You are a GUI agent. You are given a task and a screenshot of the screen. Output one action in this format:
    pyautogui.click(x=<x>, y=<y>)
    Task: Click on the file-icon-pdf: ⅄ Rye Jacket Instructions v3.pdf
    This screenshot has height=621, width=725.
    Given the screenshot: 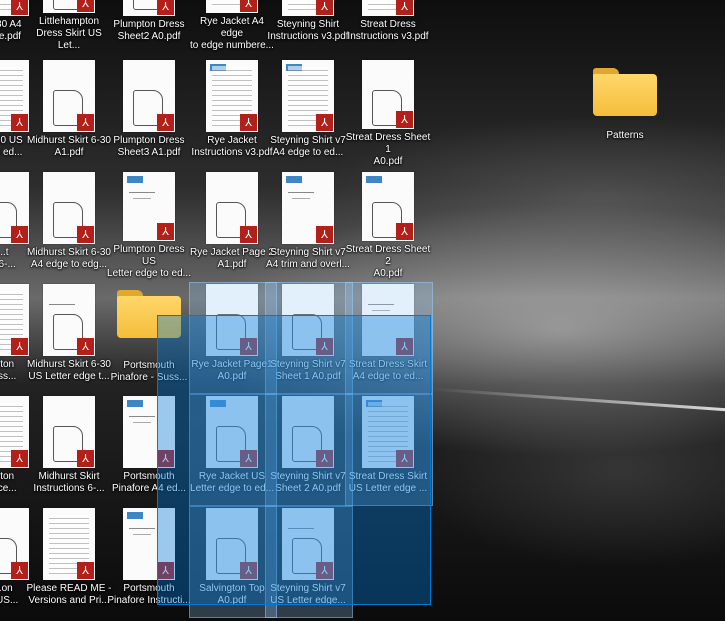 What is the action you would take?
    pyautogui.click(x=232, y=113)
    